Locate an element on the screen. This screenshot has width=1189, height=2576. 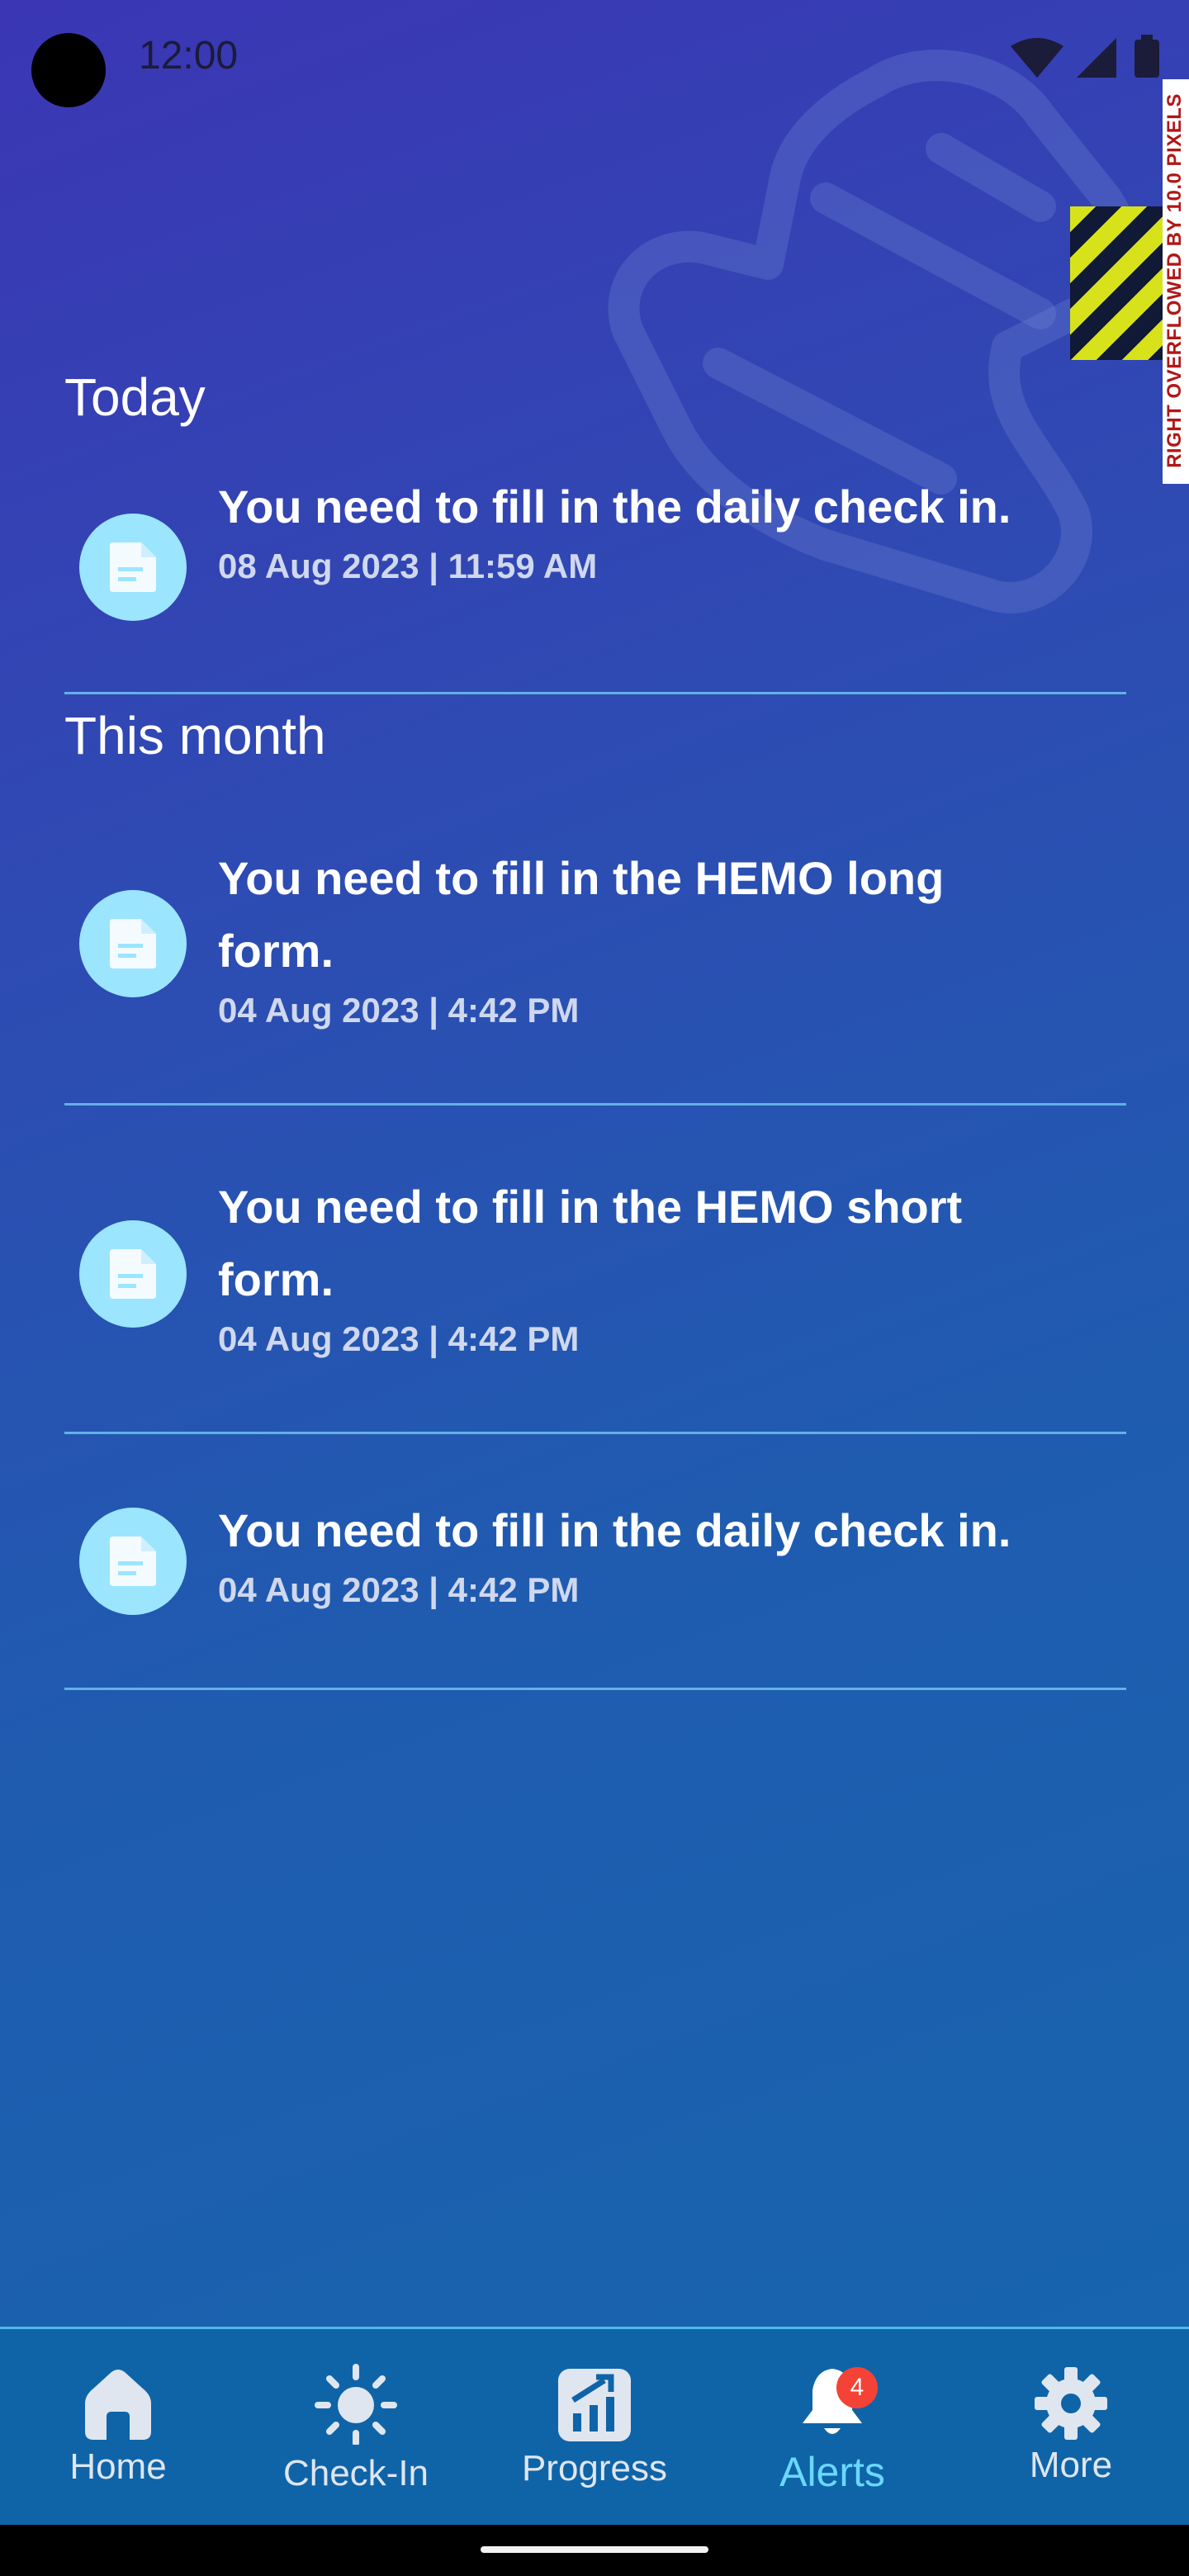
nav-item-home: Home is located at coordinates (118, 2440).